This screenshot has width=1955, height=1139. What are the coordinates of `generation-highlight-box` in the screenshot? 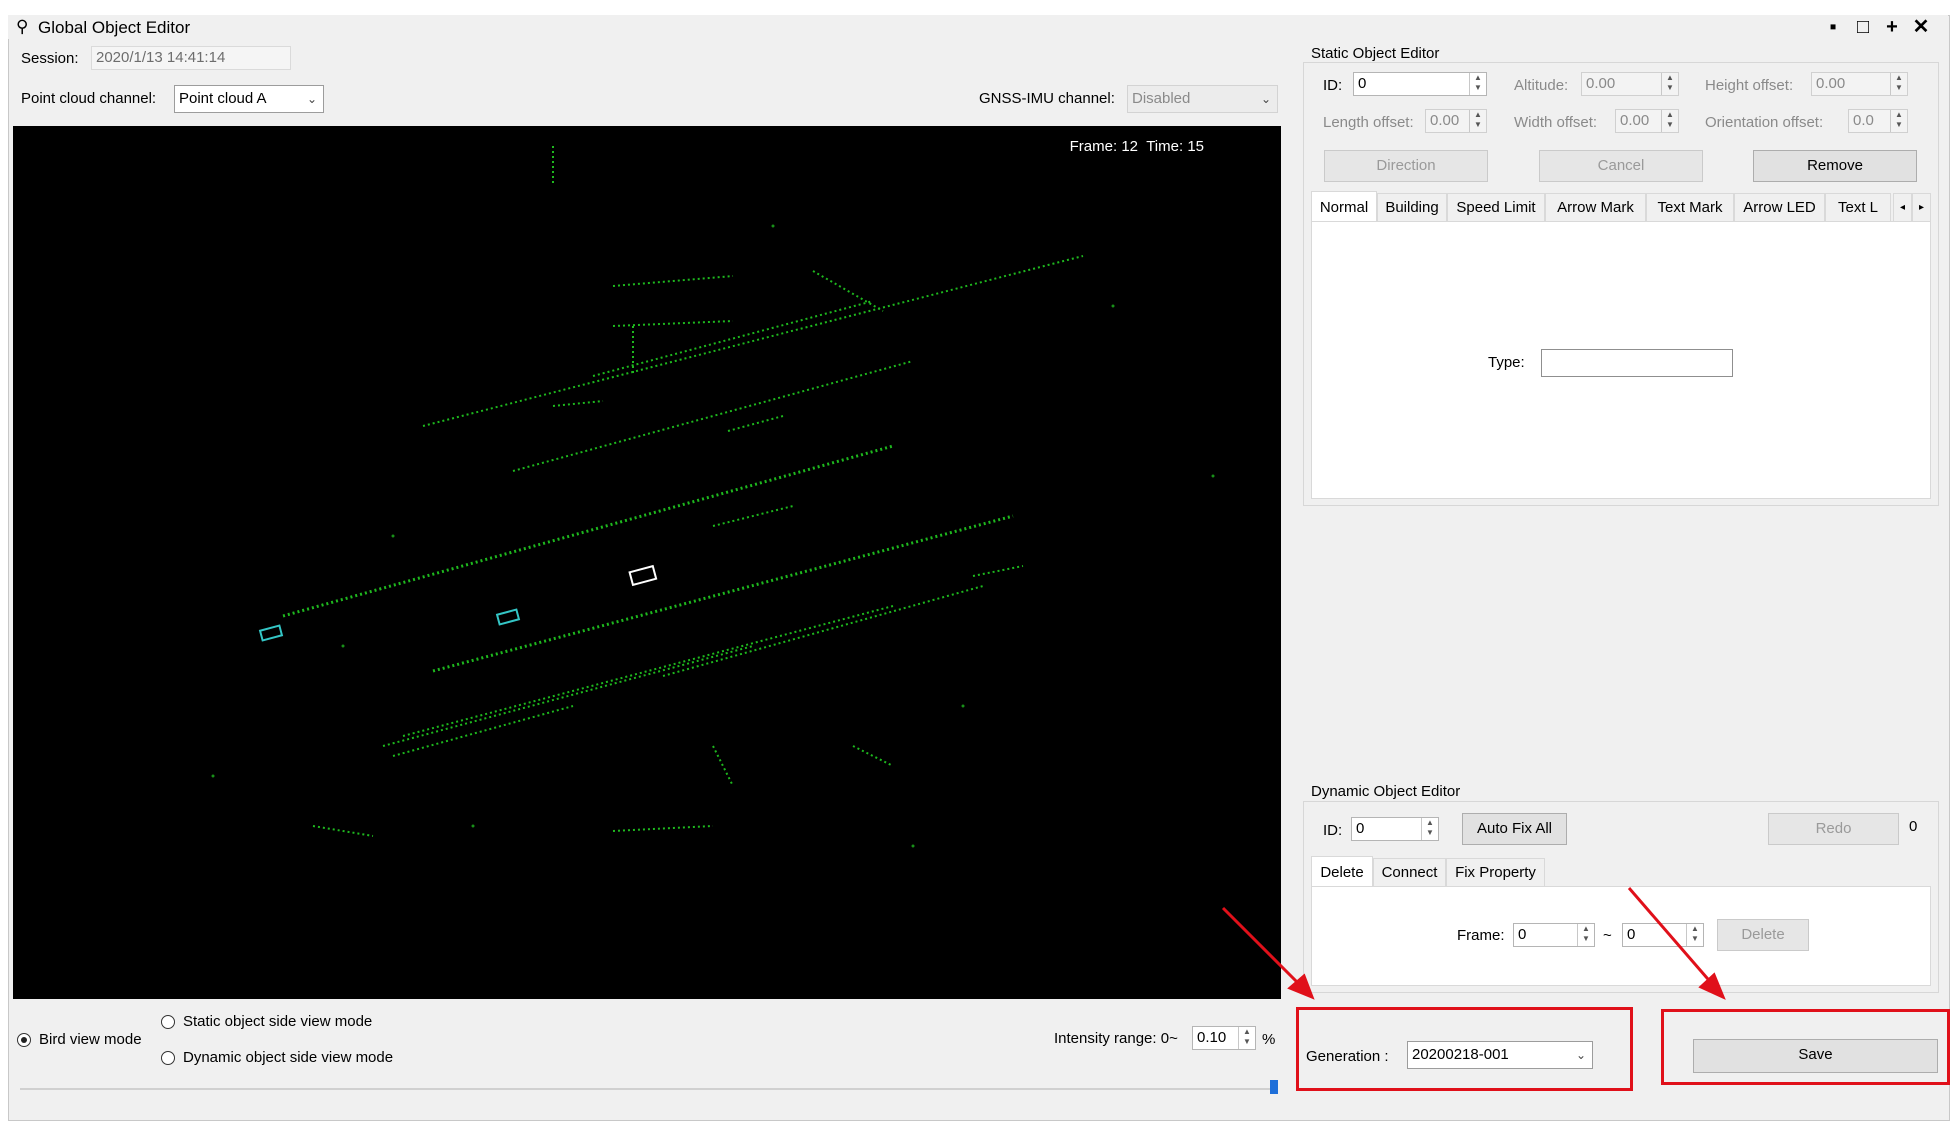 It's located at (1464, 1049).